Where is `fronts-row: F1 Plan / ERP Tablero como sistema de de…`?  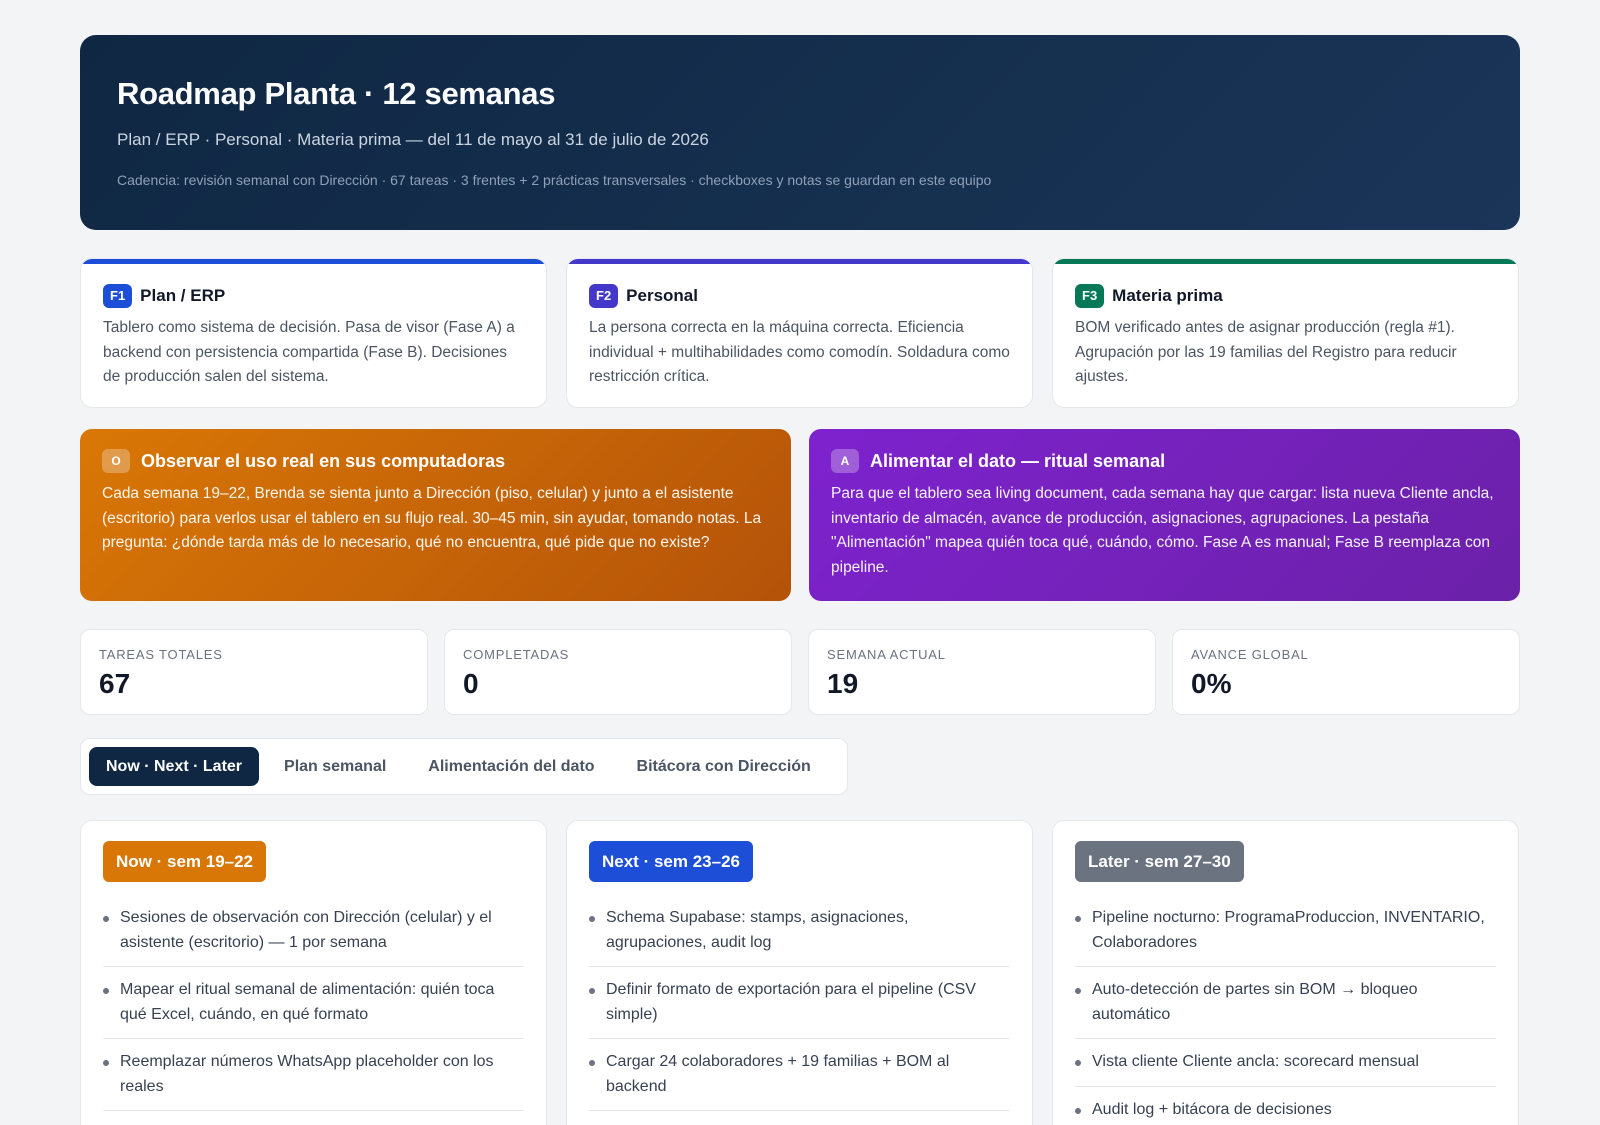
fronts-row: F1 Plan / ERP Tablero como sistema de de… is located at coordinates (800, 333).